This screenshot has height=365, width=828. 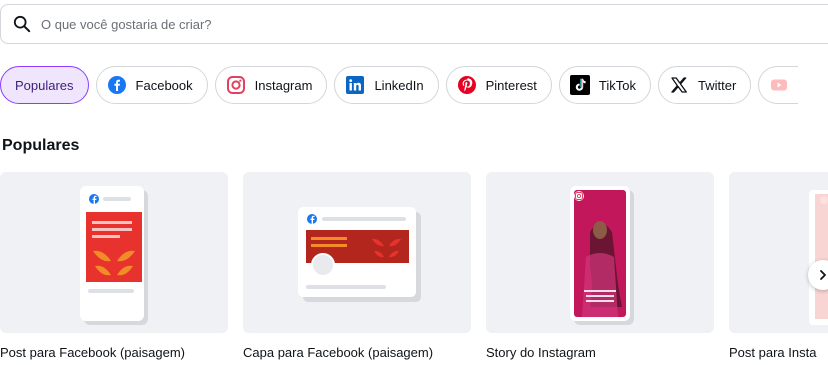 What do you see at coordinates (717, 85) in the screenshot?
I see `chip-label: Twitter` at bounding box center [717, 85].